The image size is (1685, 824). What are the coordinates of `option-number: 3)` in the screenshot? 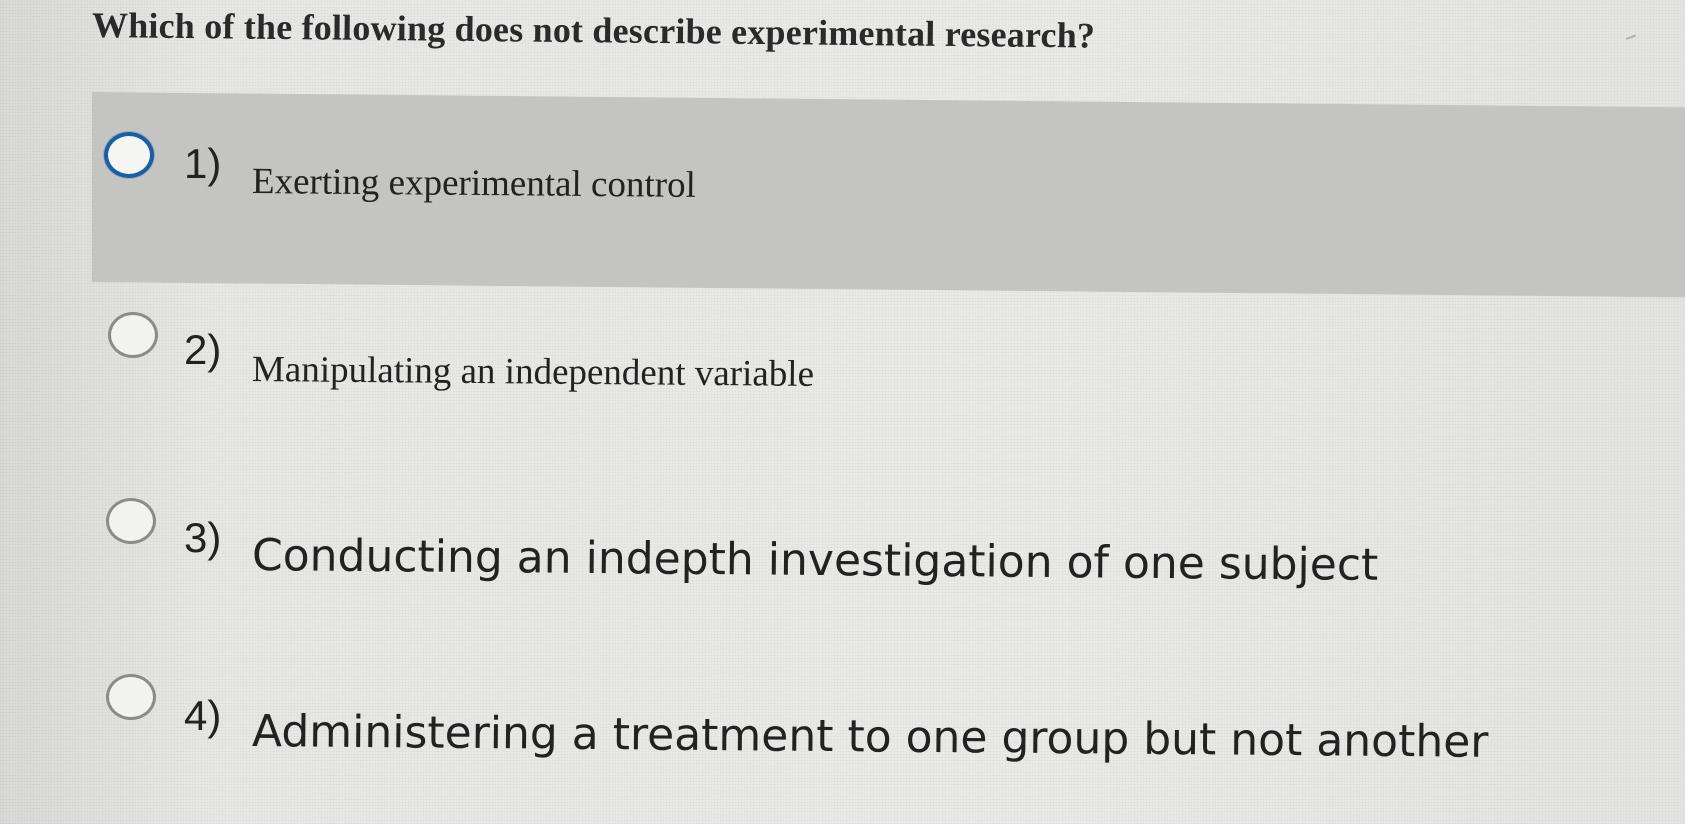 It's located at (203, 537).